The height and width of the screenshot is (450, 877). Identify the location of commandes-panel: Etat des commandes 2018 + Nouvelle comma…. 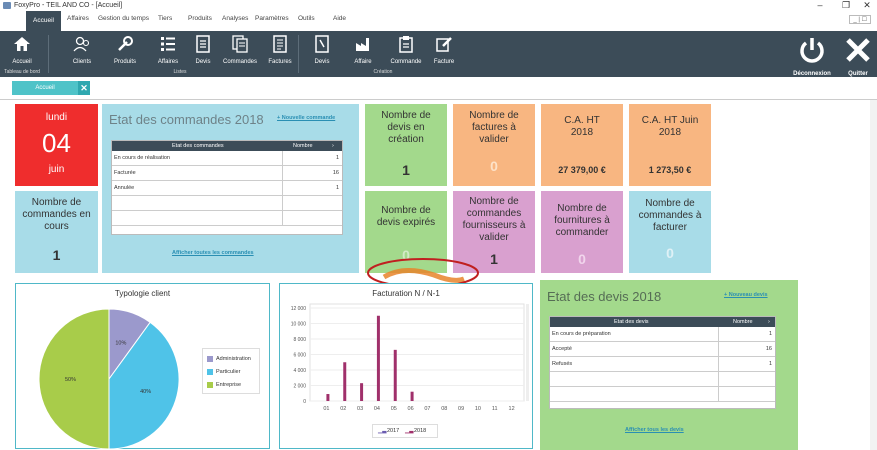
(230, 188).